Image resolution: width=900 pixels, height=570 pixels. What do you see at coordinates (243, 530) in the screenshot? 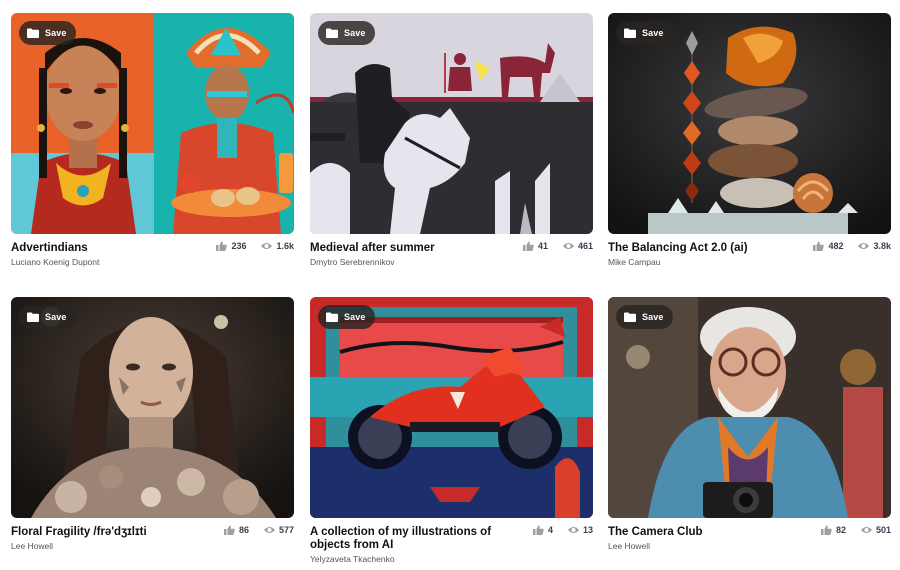
I see `likes-count: 86` at bounding box center [243, 530].